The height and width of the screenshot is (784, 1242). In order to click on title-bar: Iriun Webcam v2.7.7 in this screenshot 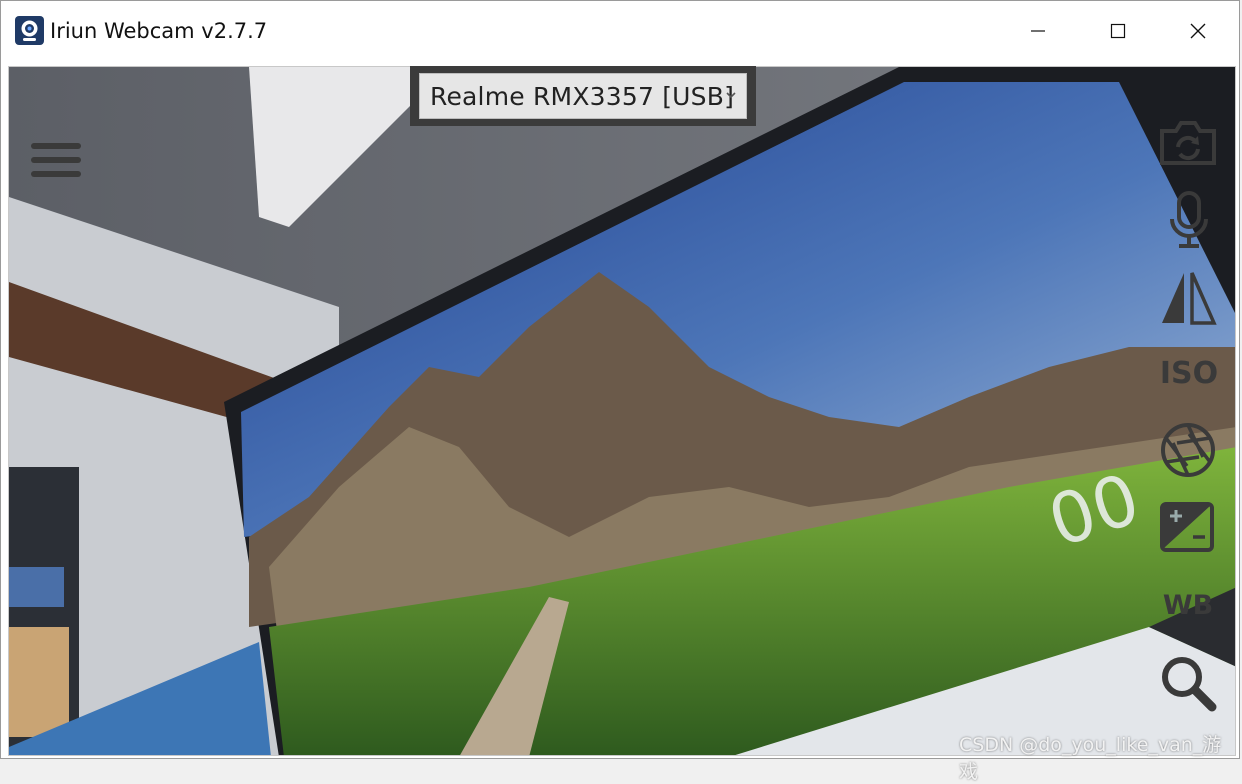, I will do `click(620, 31)`.